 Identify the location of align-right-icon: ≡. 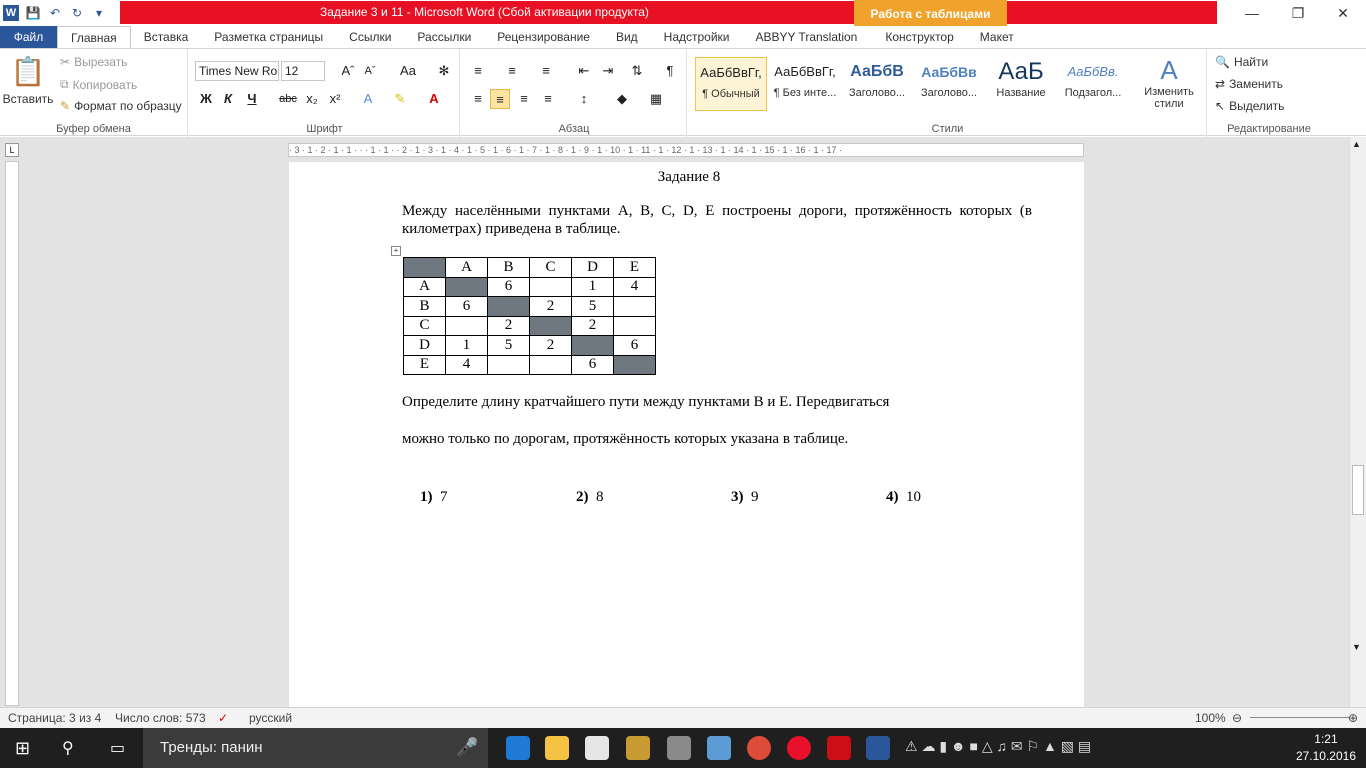
(524, 99).